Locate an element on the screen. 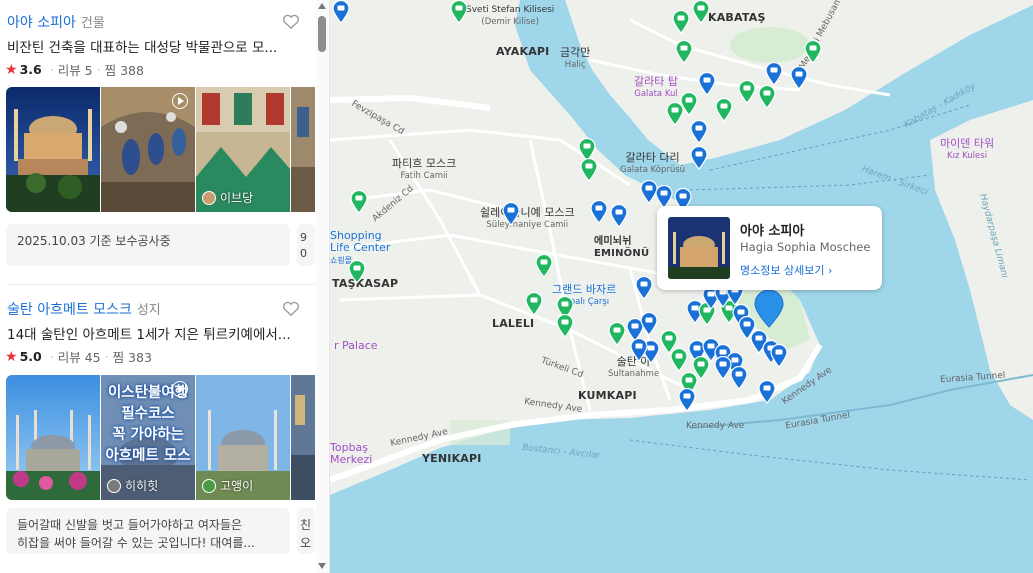 The width and height of the screenshot is (1033, 573). callout-title: 아야 소피아 is located at coordinates (772, 231).